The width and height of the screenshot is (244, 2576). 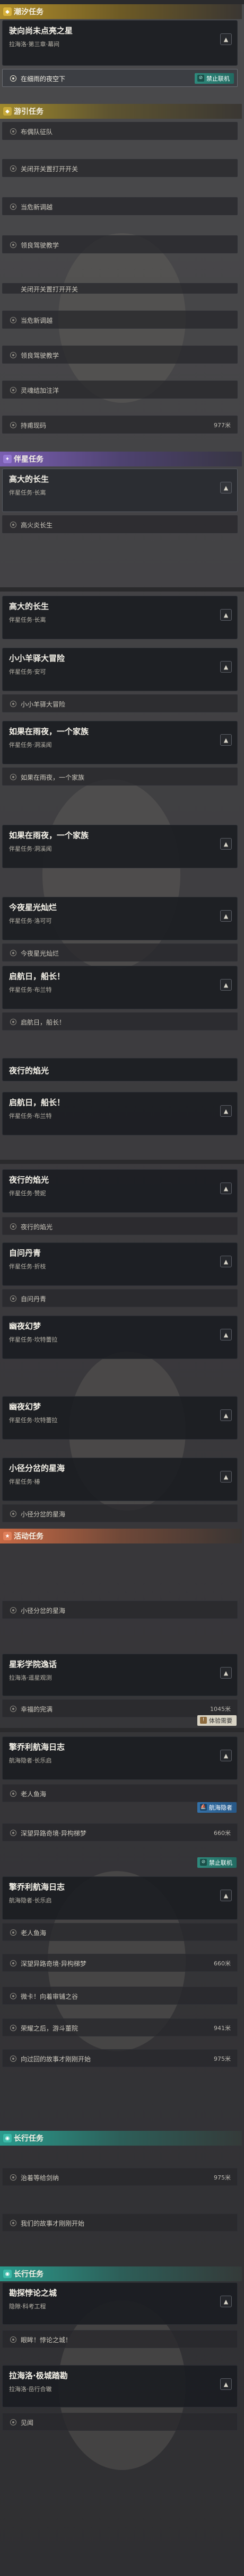 What do you see at coordinates (121, 111) in the screenshot?
I see `section-header-side-quest: ◆ 游引任务` at bounding box center [121, 111].